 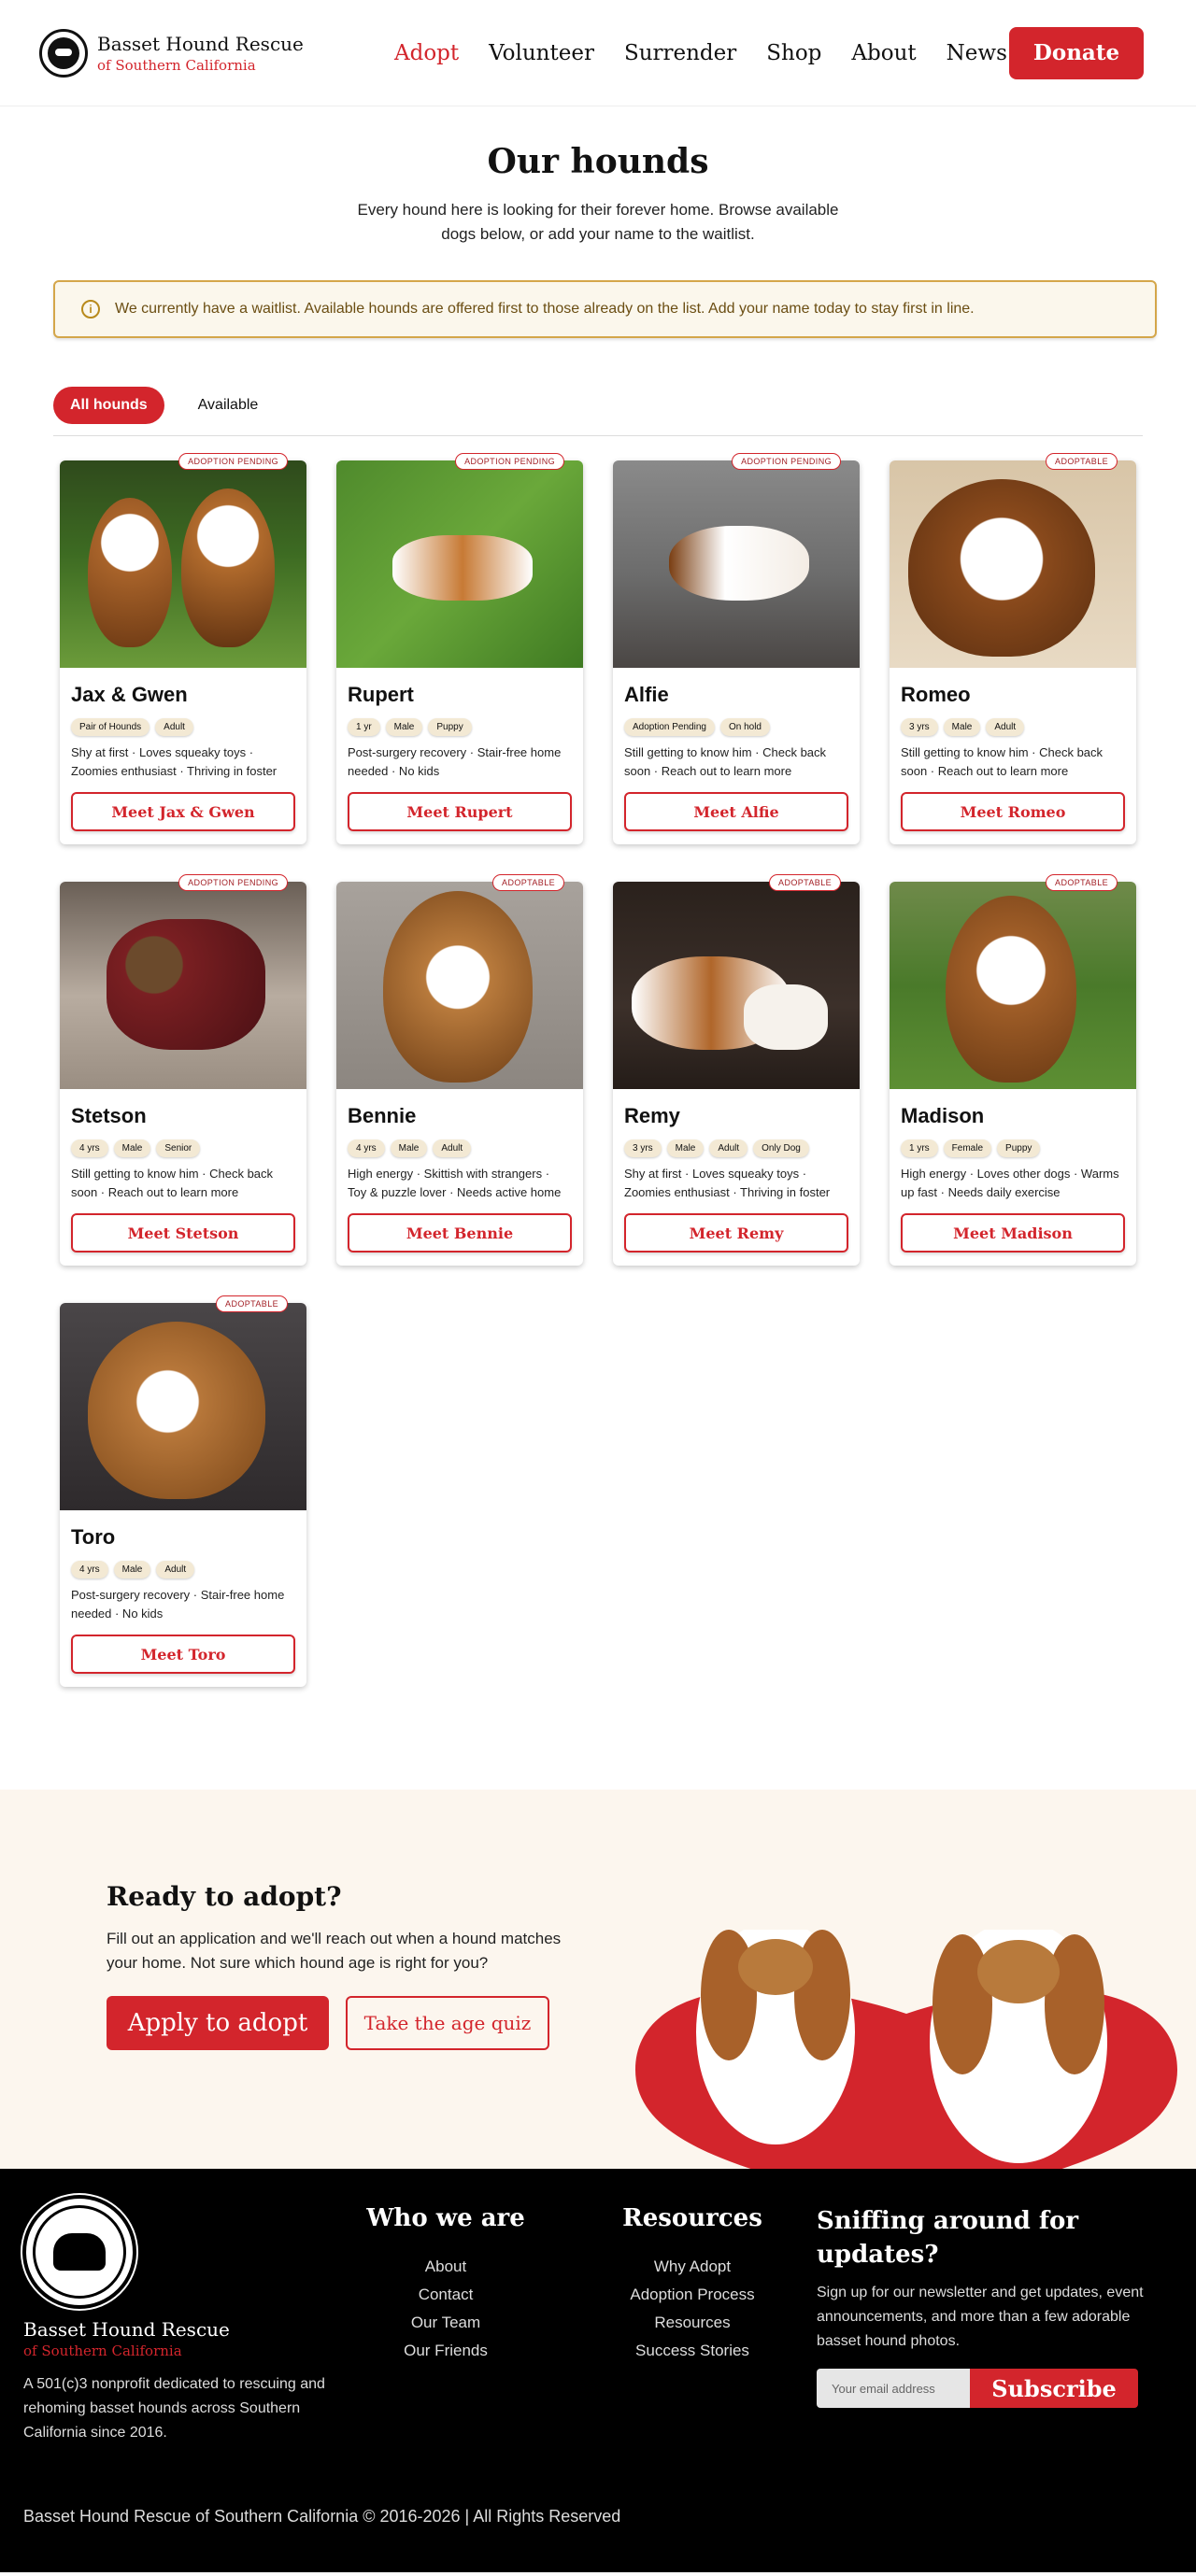 What do you see at coordinates (541, 53) in the screenshot?
I see `nav-volunteer: Volunteer` at bounding box center [541, 53].